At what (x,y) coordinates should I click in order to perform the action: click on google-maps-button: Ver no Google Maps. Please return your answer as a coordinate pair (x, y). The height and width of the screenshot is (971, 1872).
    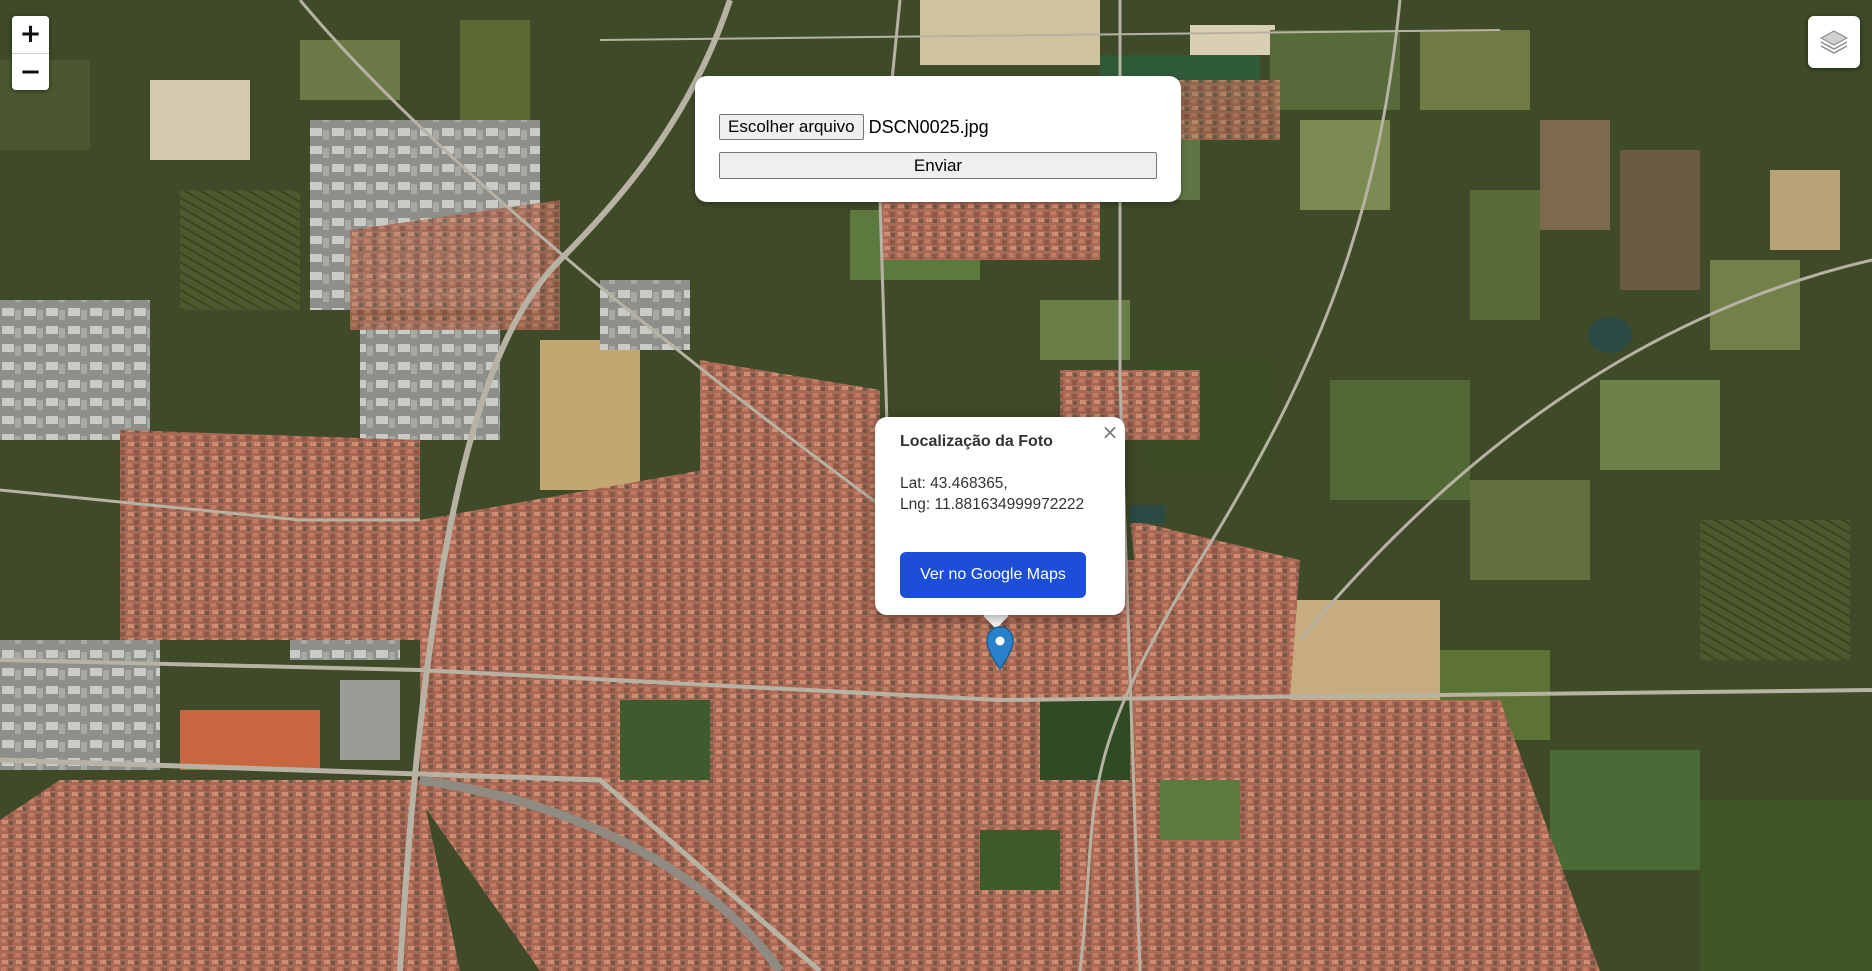
    Looking at the image, I should click on (993, 575).